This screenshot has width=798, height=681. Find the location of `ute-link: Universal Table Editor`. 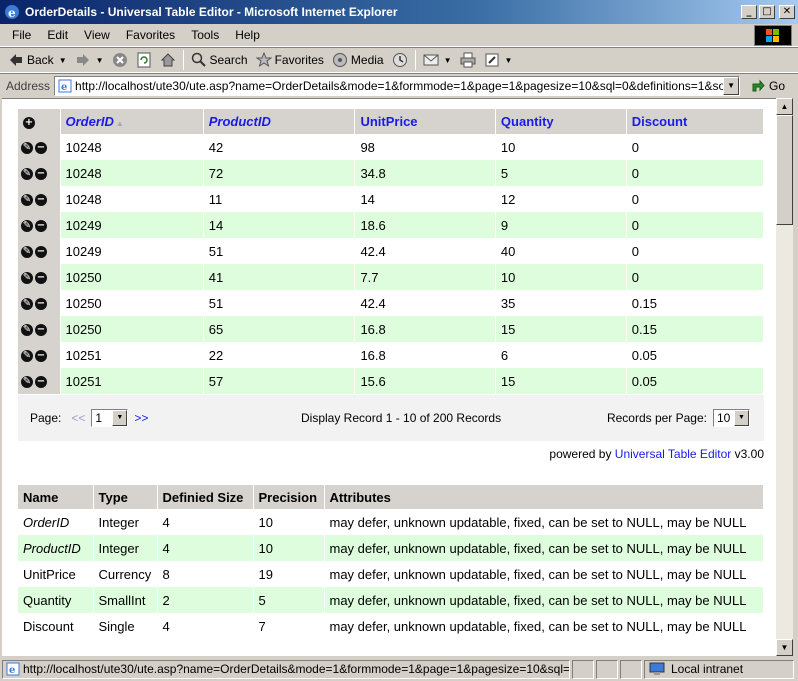

ute-link: Universal Table Editor is located at coordinates (673, 454).